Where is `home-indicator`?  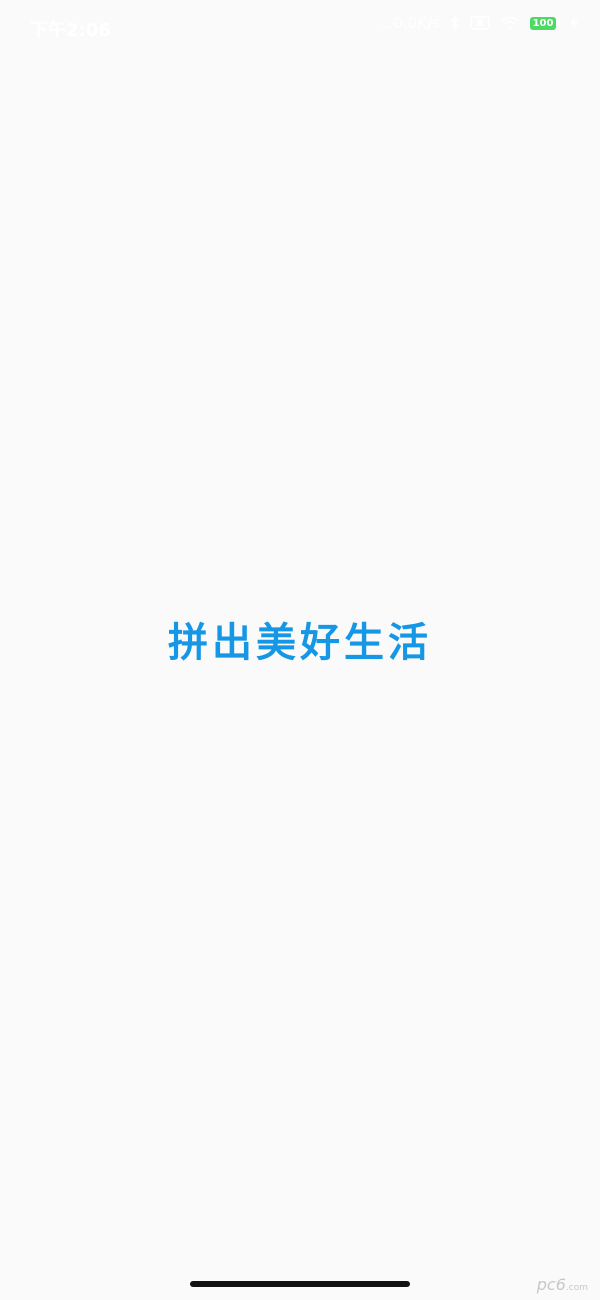 home-indicator is located at coordinates (300, 1284).